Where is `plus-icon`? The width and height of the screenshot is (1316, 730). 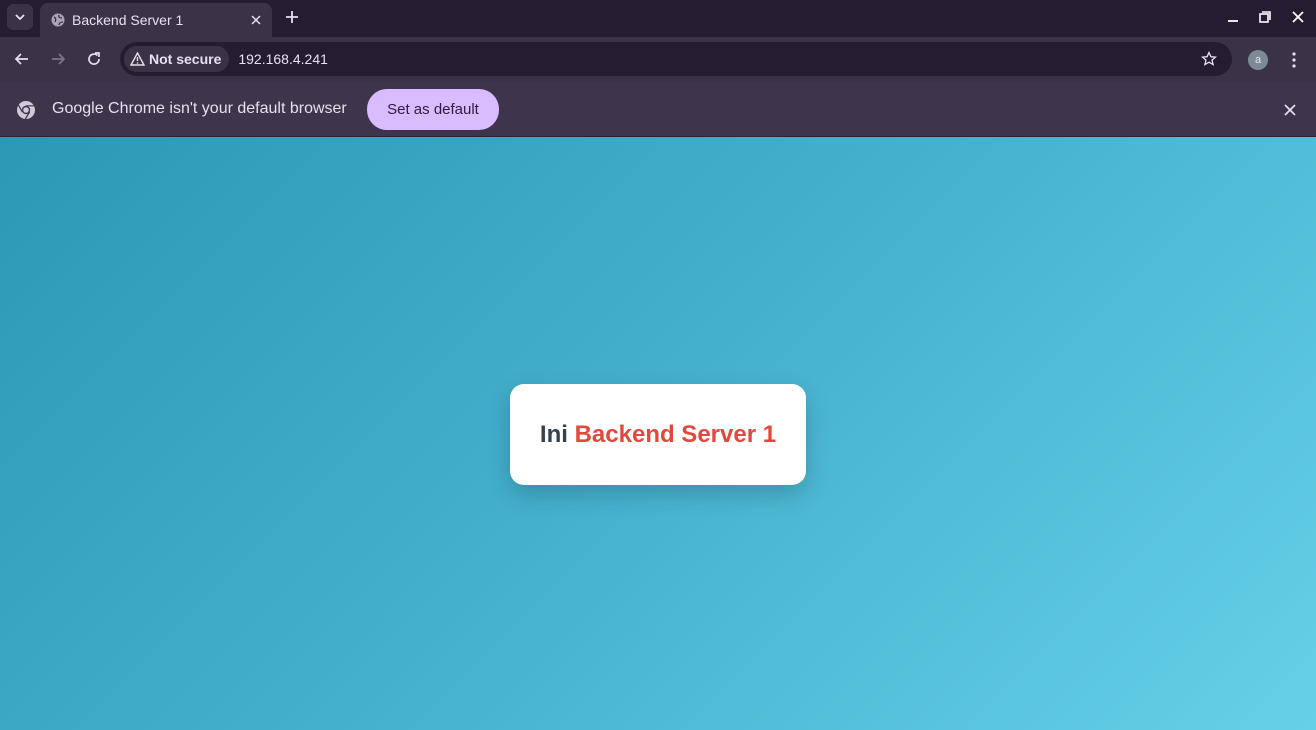 plus-icon is located at coordinates (292, 17).